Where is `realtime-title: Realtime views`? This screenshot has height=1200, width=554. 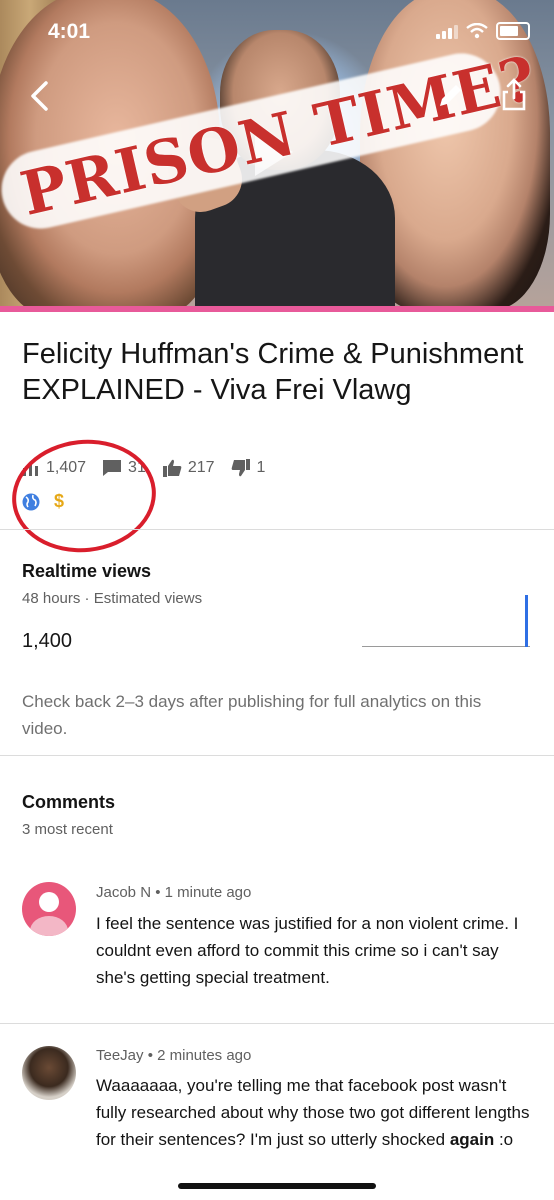
realtime-title: Realtime views is located at coordinates (87, 571).